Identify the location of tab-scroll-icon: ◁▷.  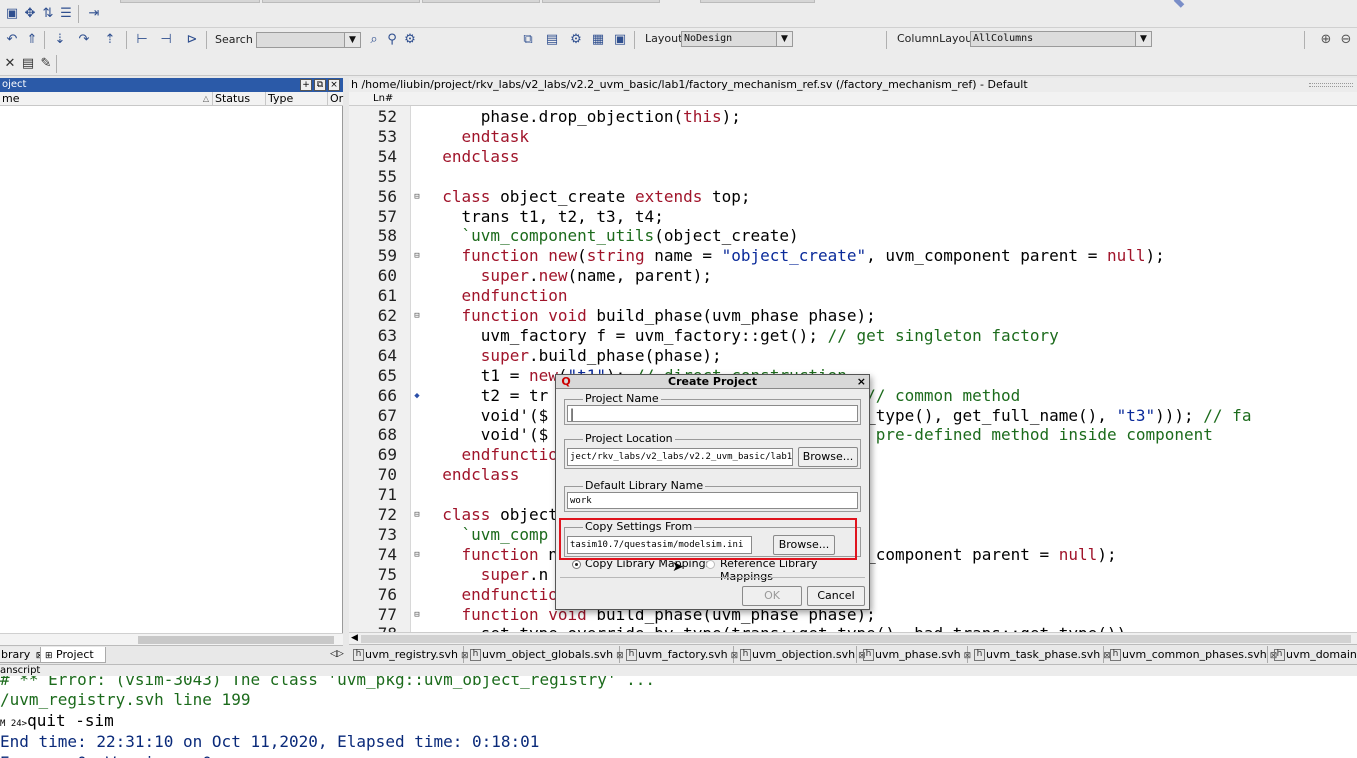
(337, 654).